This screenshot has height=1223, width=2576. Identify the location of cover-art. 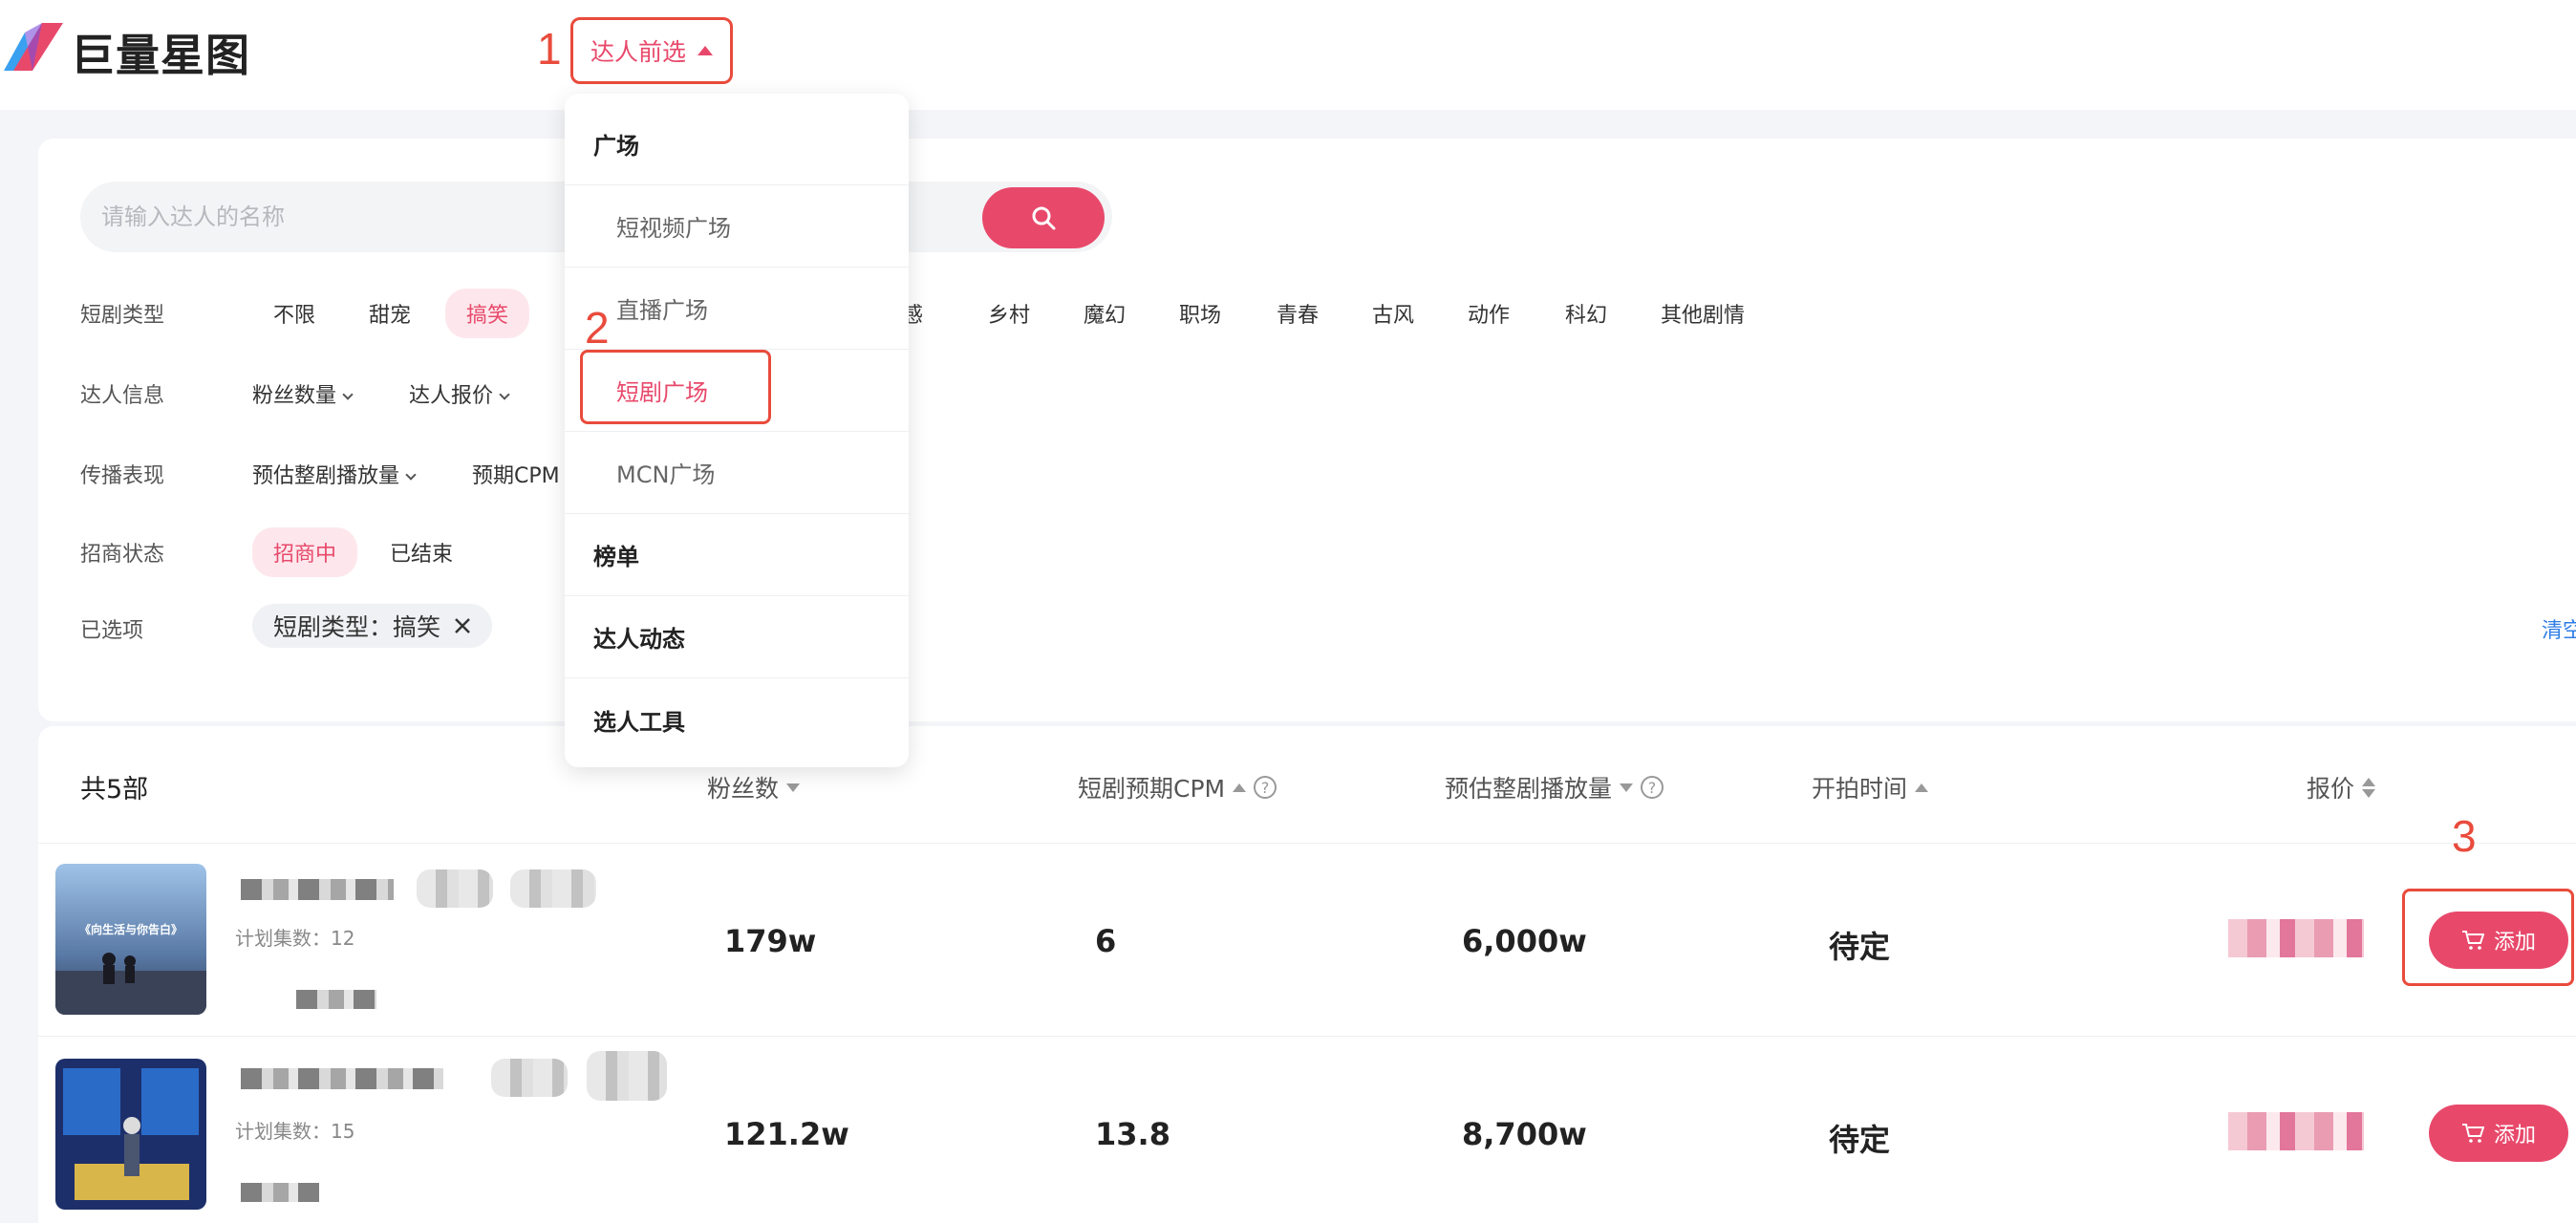
(130, 1134).